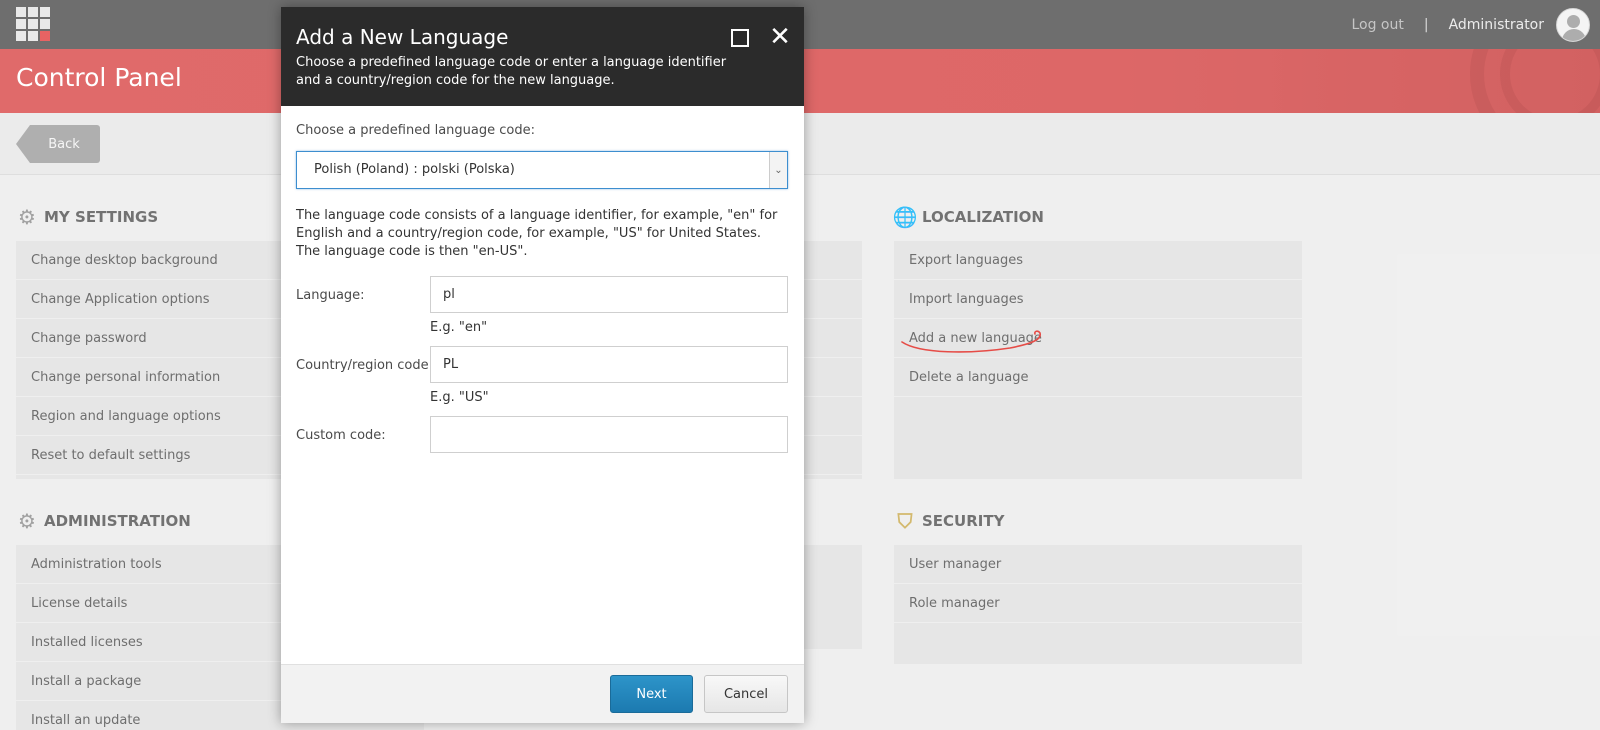 This screenshot has height=730, width=1600. What do you see at coordinates (542, 693) in the screenshot?
I see `dialog-footer: Next Cancel` at bounding box center [542, 693].